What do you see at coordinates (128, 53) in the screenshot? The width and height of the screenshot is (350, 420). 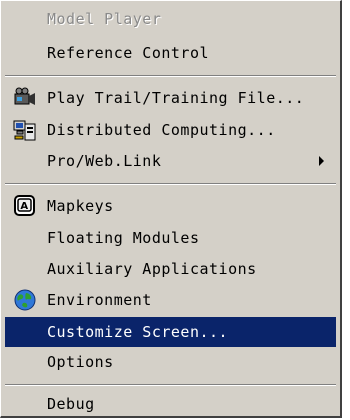 I see `menu-item-label: Reference Control` at bounding box center [128, 53].